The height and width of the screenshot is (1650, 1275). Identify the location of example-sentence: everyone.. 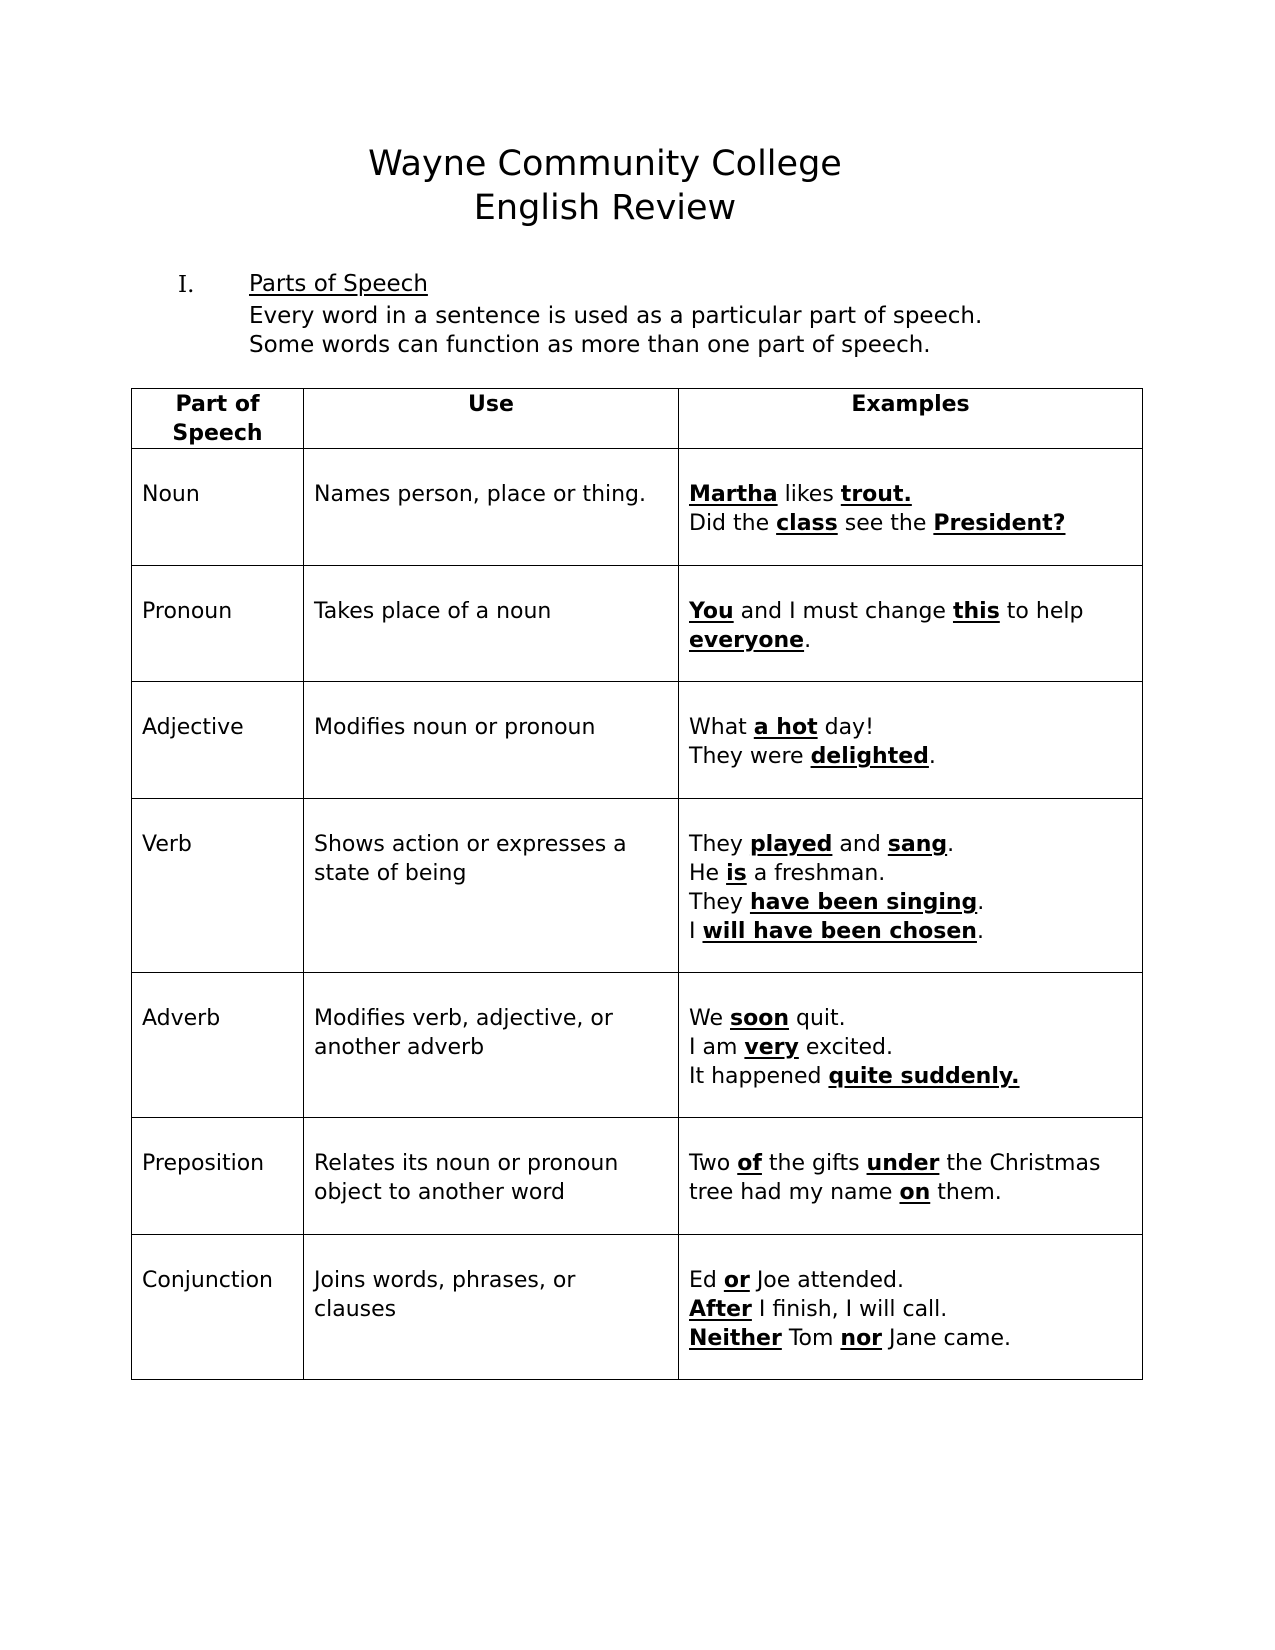
(910, 640).